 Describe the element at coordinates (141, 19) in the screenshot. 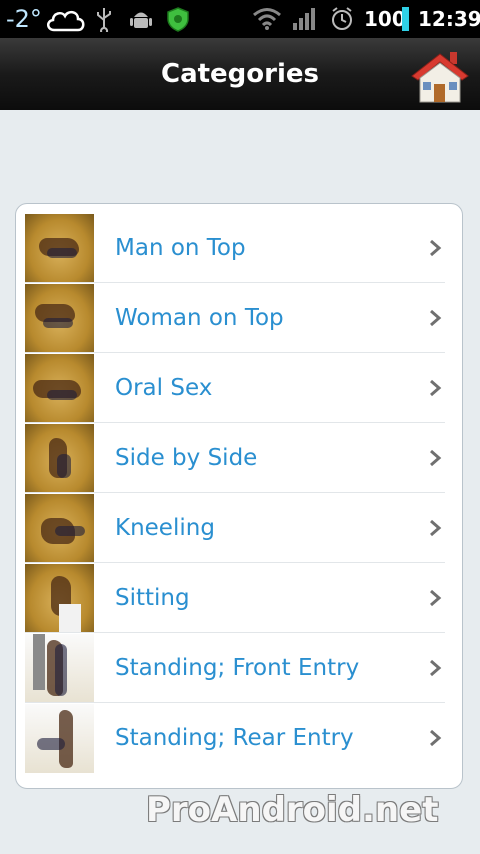

I see `android-debug-icon` at that location.